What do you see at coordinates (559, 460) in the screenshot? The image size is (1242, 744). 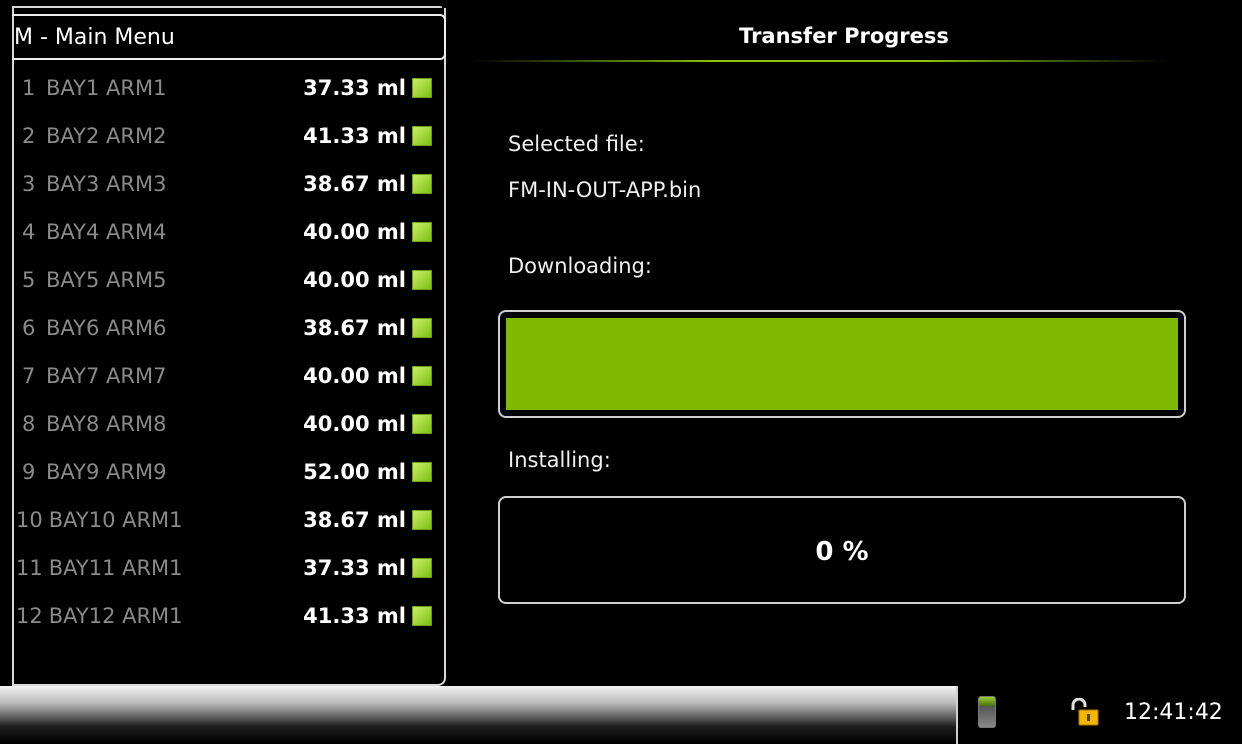 I see `installing-label: Installing:` at bounding box center [559, 460].